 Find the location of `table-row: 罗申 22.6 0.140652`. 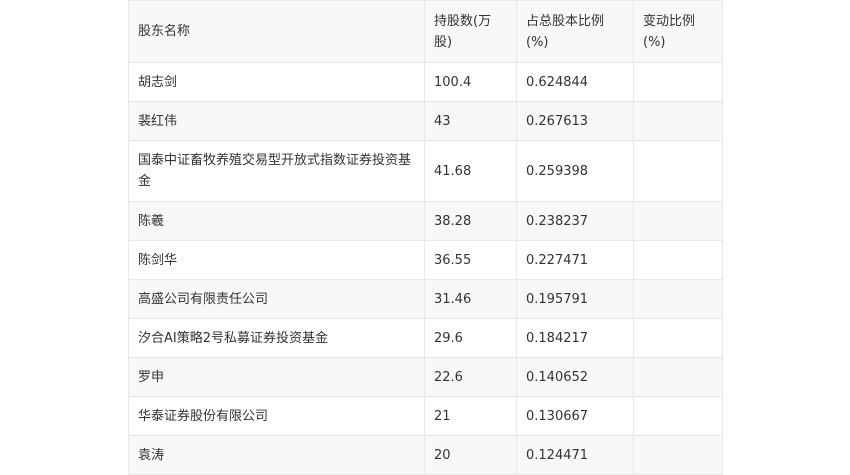

table-row: 罗申 22.6 0.140652 is located at coordinates (425, 377).